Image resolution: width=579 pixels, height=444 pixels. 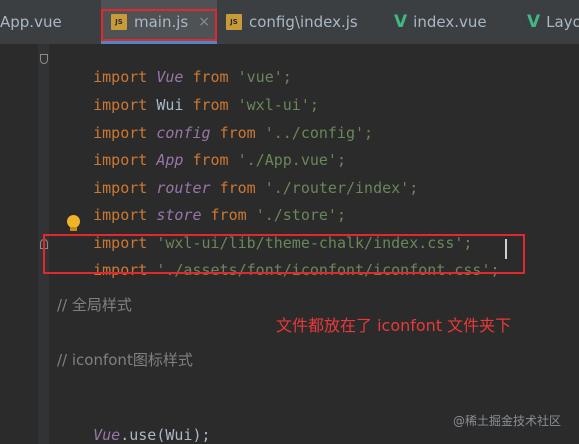 I want to click on tab-config-index-js: JS config\index.js, so click(x=297, y=22).